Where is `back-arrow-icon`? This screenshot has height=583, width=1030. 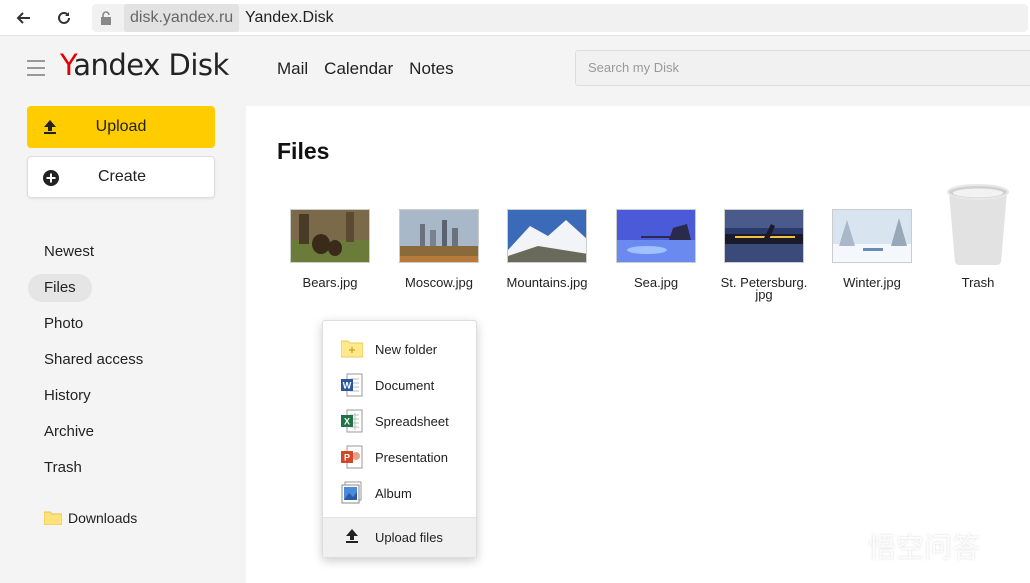 back-arrow-icon is located at coordinates (23, 18).